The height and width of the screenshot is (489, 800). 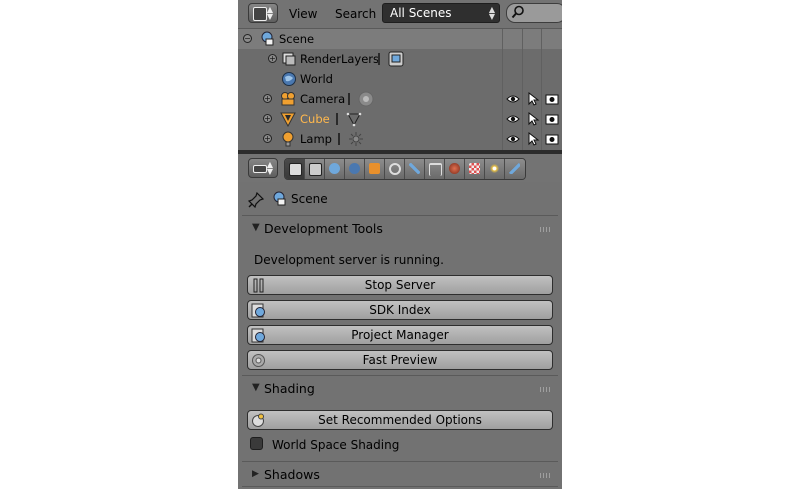 I want to click on tree-row-scene: − Scene, so click(x=400, y=39).